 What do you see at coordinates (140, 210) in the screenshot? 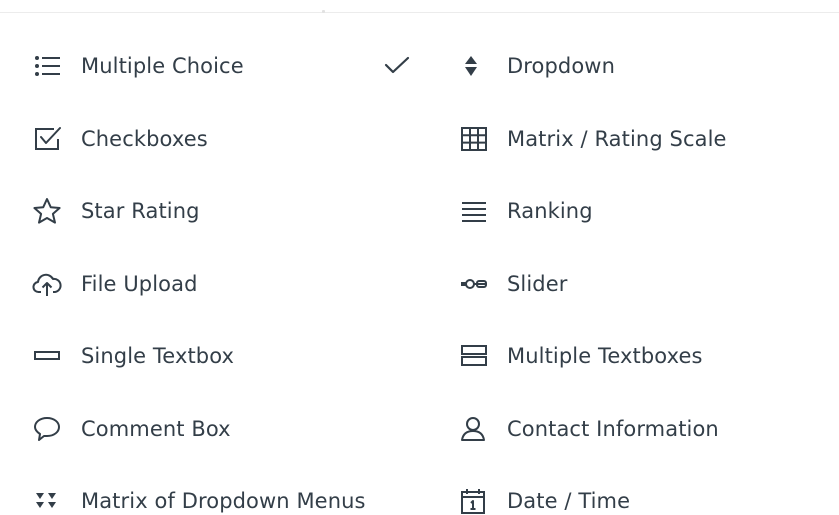
I see `menu-item-label: Star Rating` at bounding box center [140, 210].